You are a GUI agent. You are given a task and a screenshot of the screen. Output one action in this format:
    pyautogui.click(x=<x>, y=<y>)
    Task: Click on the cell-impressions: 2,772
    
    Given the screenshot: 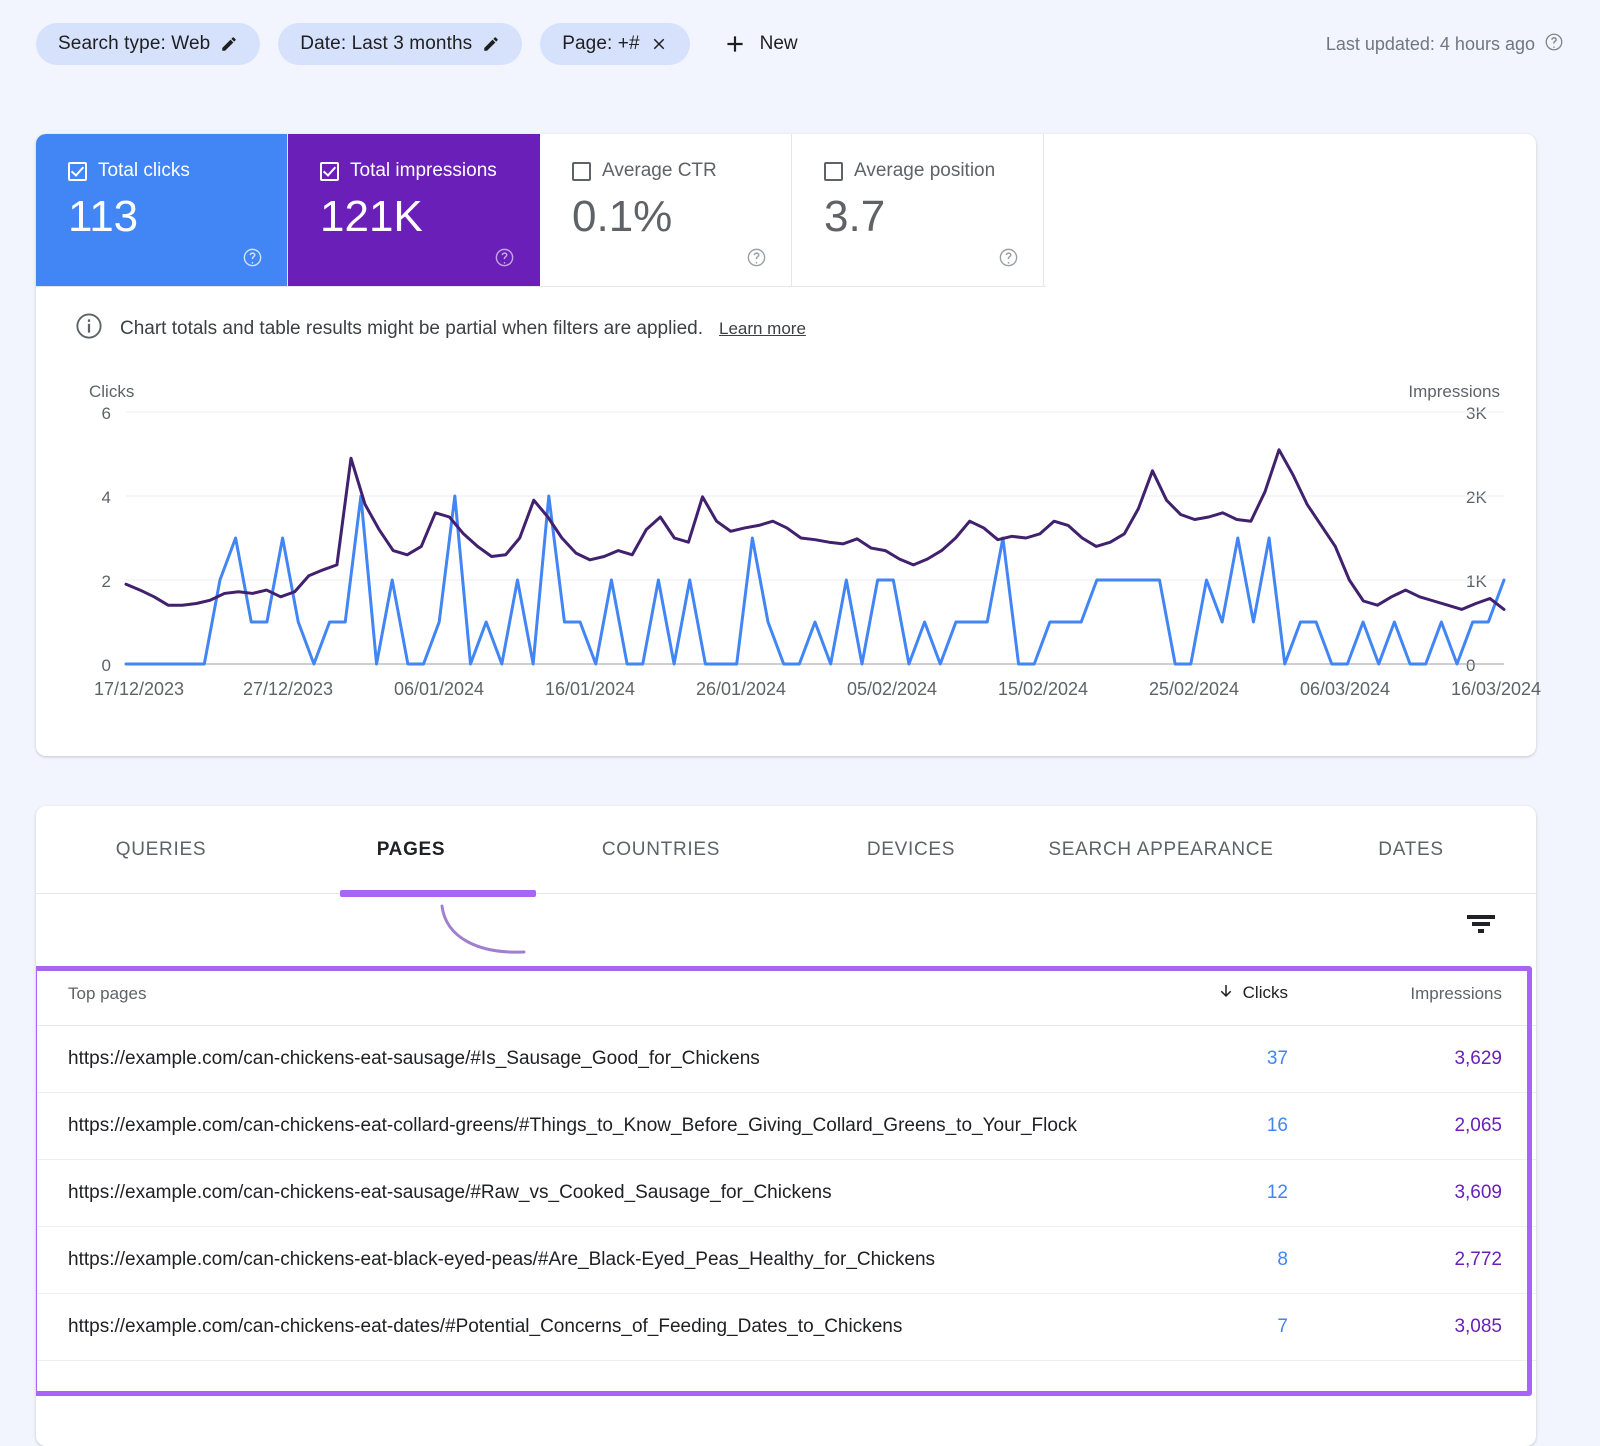 What is the action you would take?
    pyautogui.click(x=1429, y=1260)
    